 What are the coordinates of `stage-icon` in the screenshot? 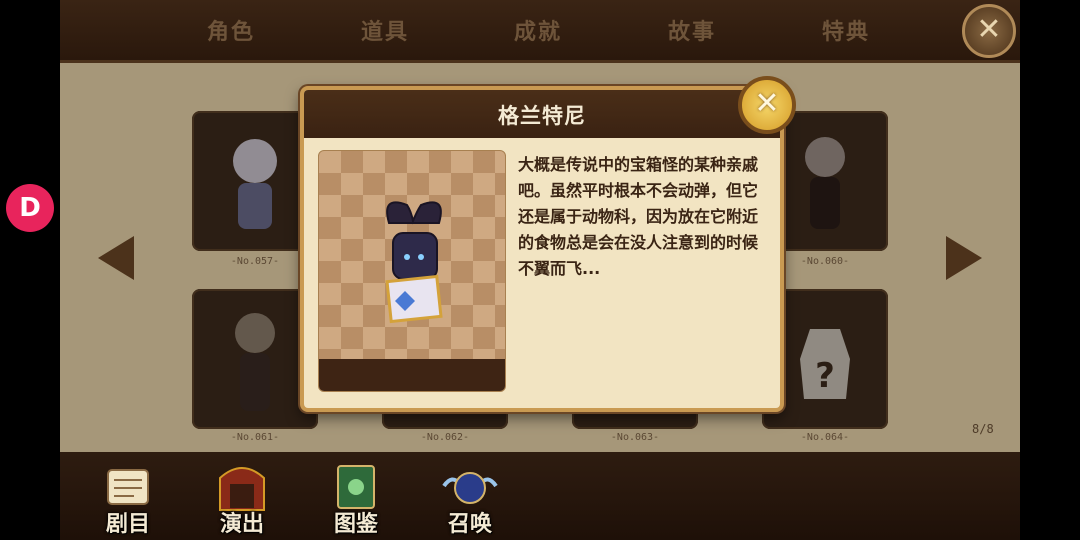 It's located at (242, 489).